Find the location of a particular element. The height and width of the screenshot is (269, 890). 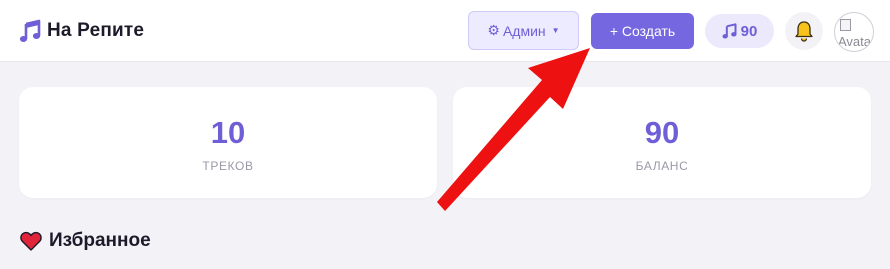

gear-icon: ⚙ is located at coordinates (493, 30).